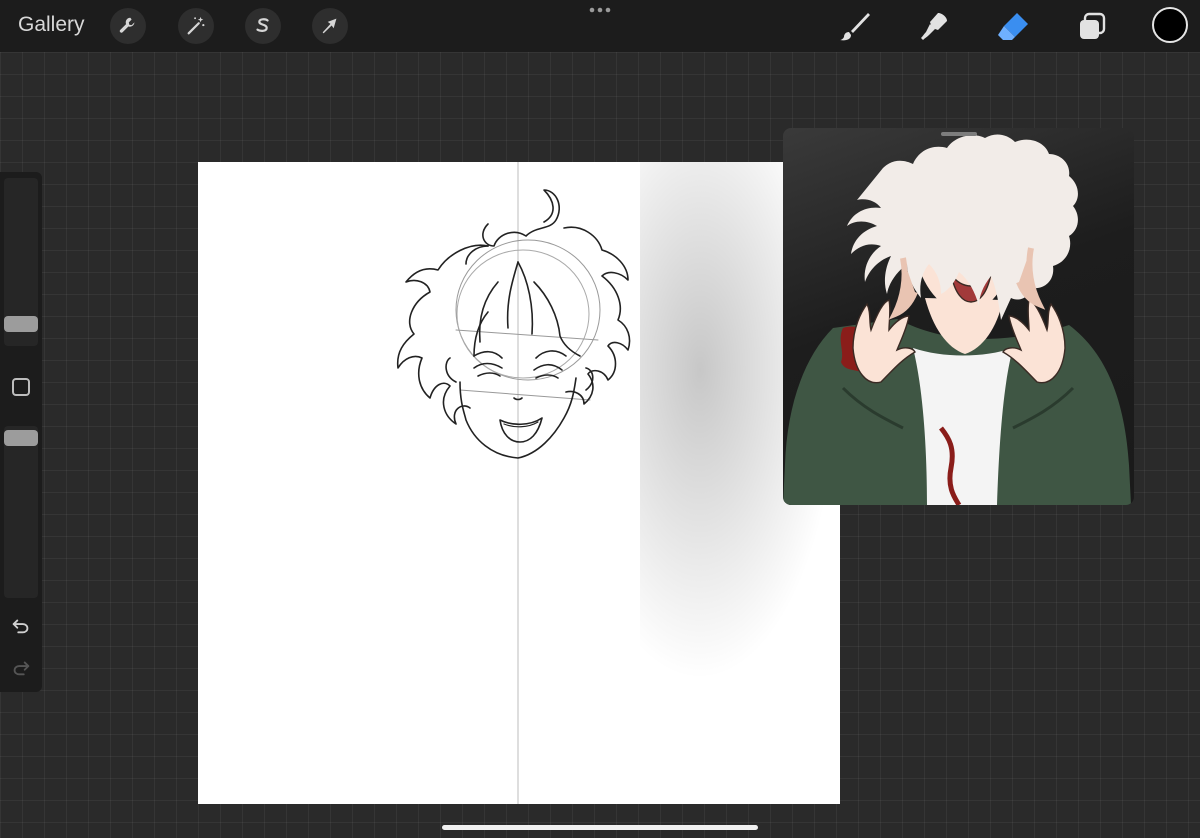 The height and width of the screenshot is (838, 1200). I want to click on magic-wand-icon, so click(196, 25).